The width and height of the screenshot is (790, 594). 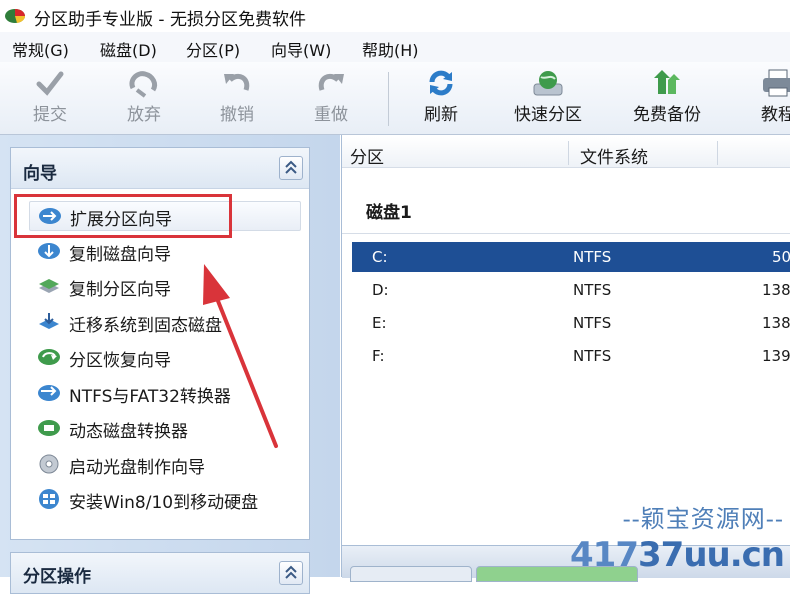 I want to click on title-bar: 分区助手专业版 - 无损分区免费软件, so click(x=395, y=16).